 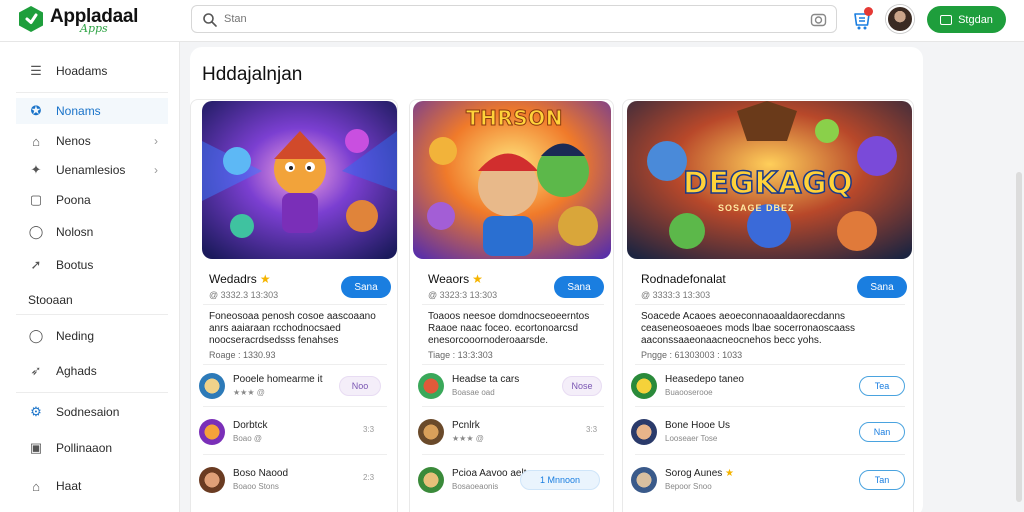 I want to click on row-meta: 3:3, so click(x=592, y=429).